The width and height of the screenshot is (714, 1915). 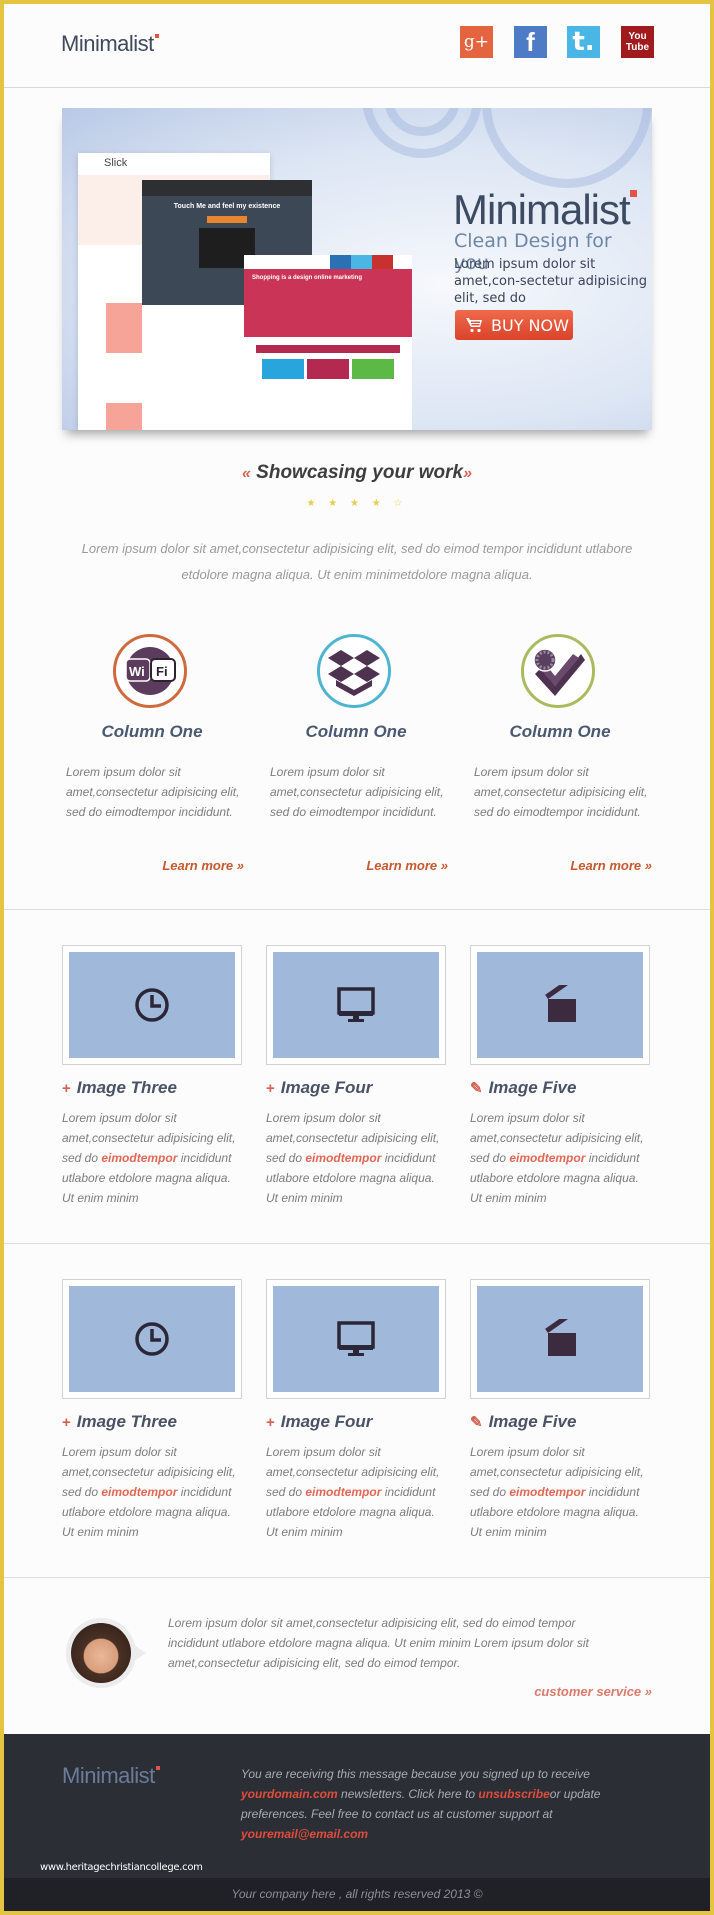 What do you see at coordinates (637, 36) in the screenshot?
I see `youtube-label-top: You` at bounding box center [637, 36].